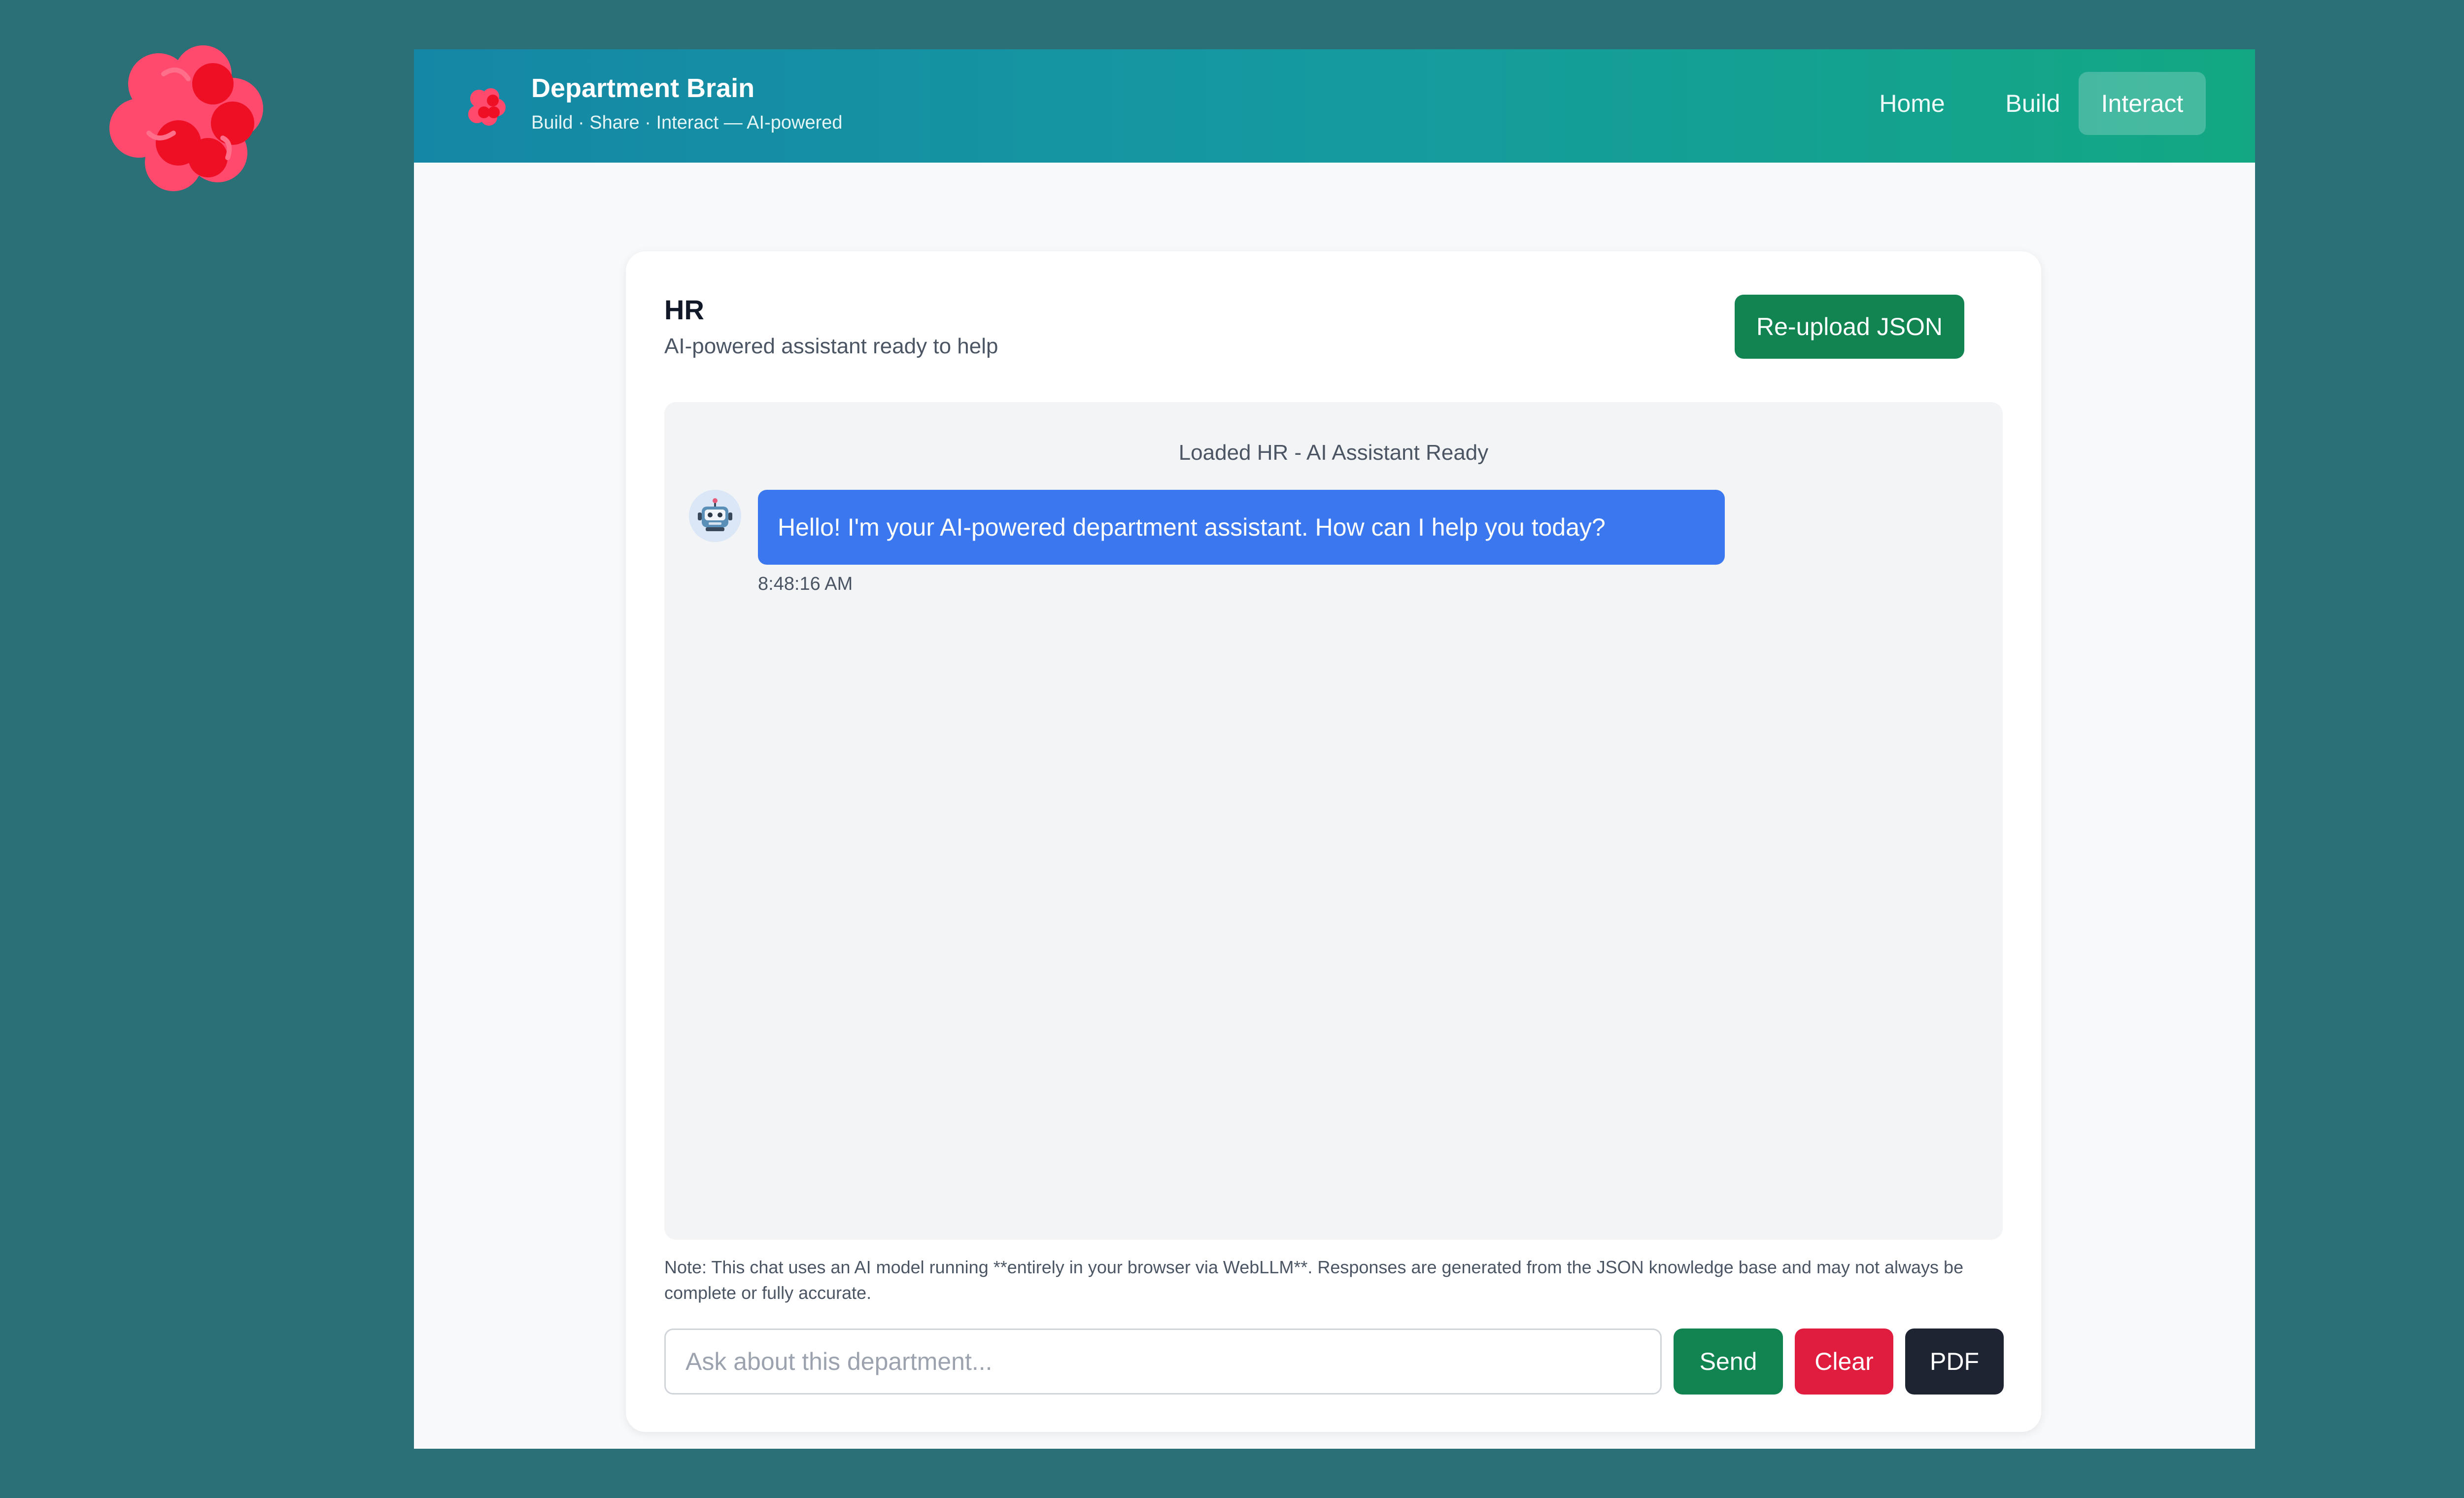  Describe the element at coordinates (1849, 327) in the screenshot. I see `reupload-json-button: Re-upload JSON` at that location.